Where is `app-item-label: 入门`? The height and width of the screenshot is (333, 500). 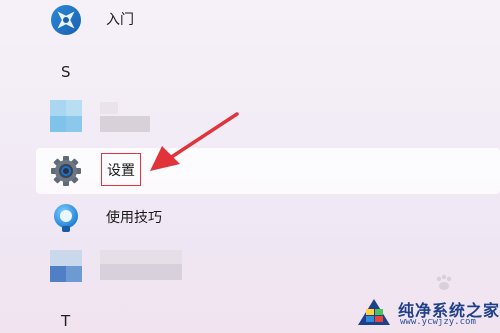 app-item-label: 入门 is located at coordinates (120, 20).